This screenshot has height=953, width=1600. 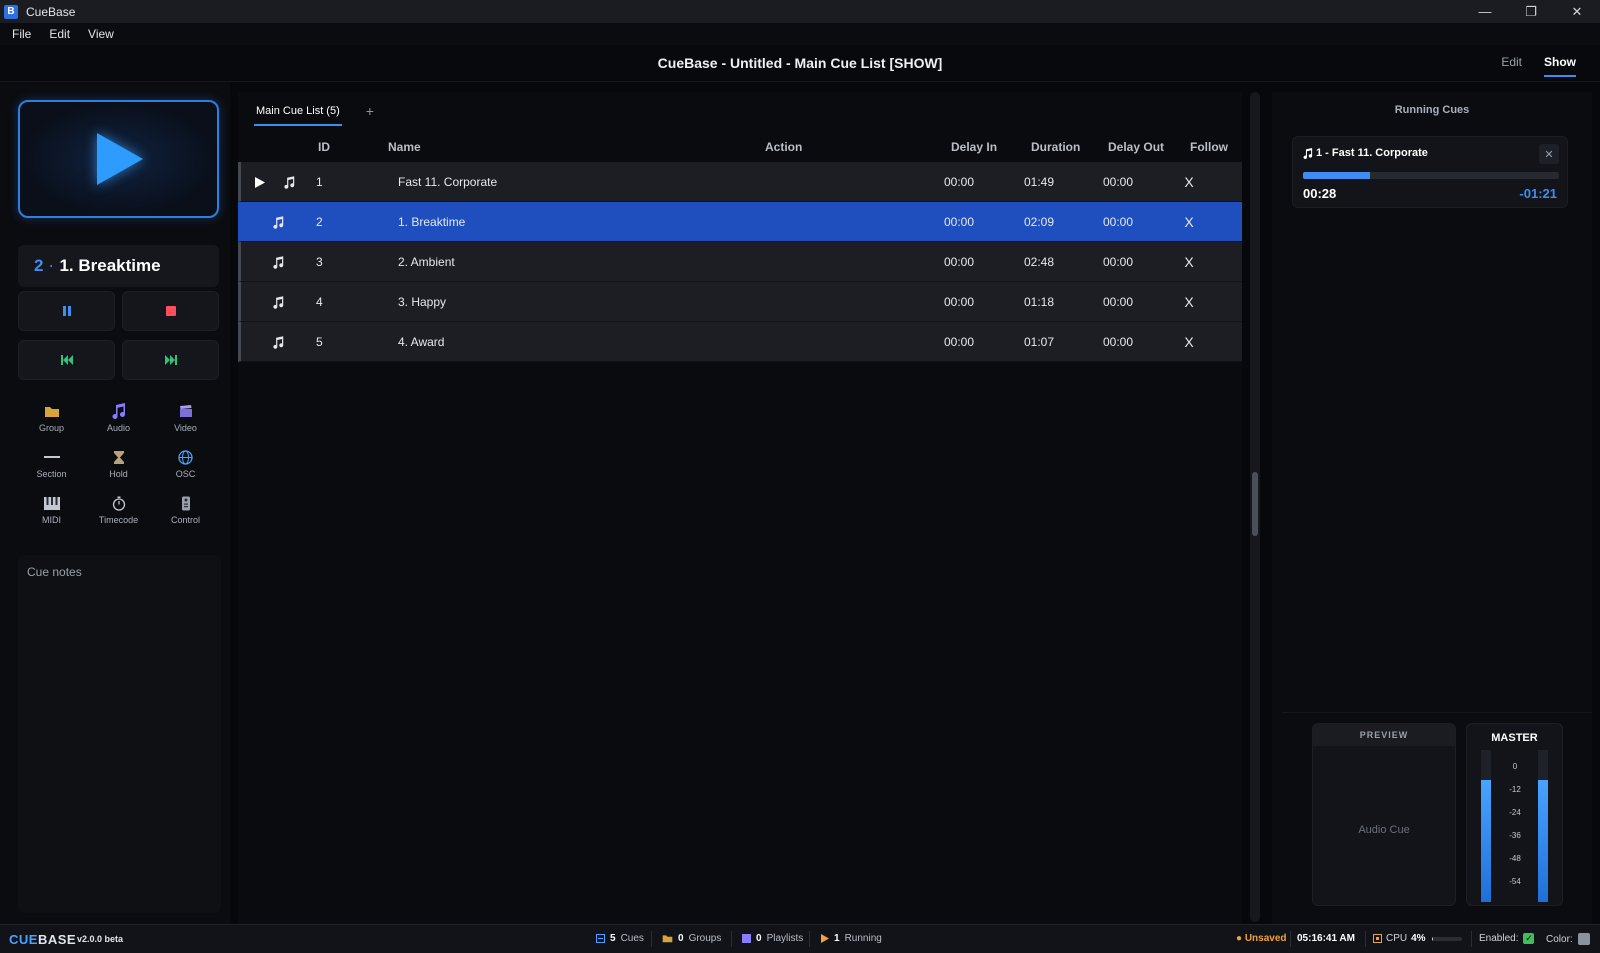 What do you see at coordinates (1583, 939) in the screenshot?
I see `color-swatch` at bounding box center [1583, 939].